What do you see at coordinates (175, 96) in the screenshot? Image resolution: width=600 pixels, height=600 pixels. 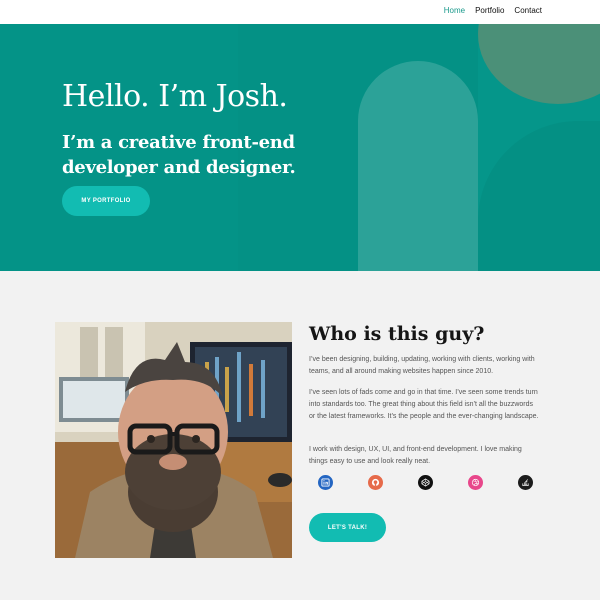 I see `hero-title: Hello. I’m Josh.` at bounding box center [175, 96].